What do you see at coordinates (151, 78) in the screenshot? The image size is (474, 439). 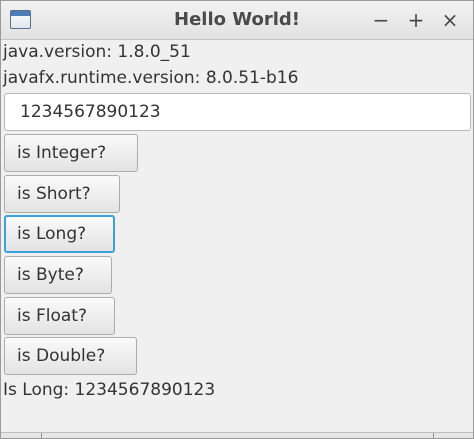 I see `javafx-version-label: javafx.runtime.version: 8.0.51-b16` at bounding box center [151, 78].